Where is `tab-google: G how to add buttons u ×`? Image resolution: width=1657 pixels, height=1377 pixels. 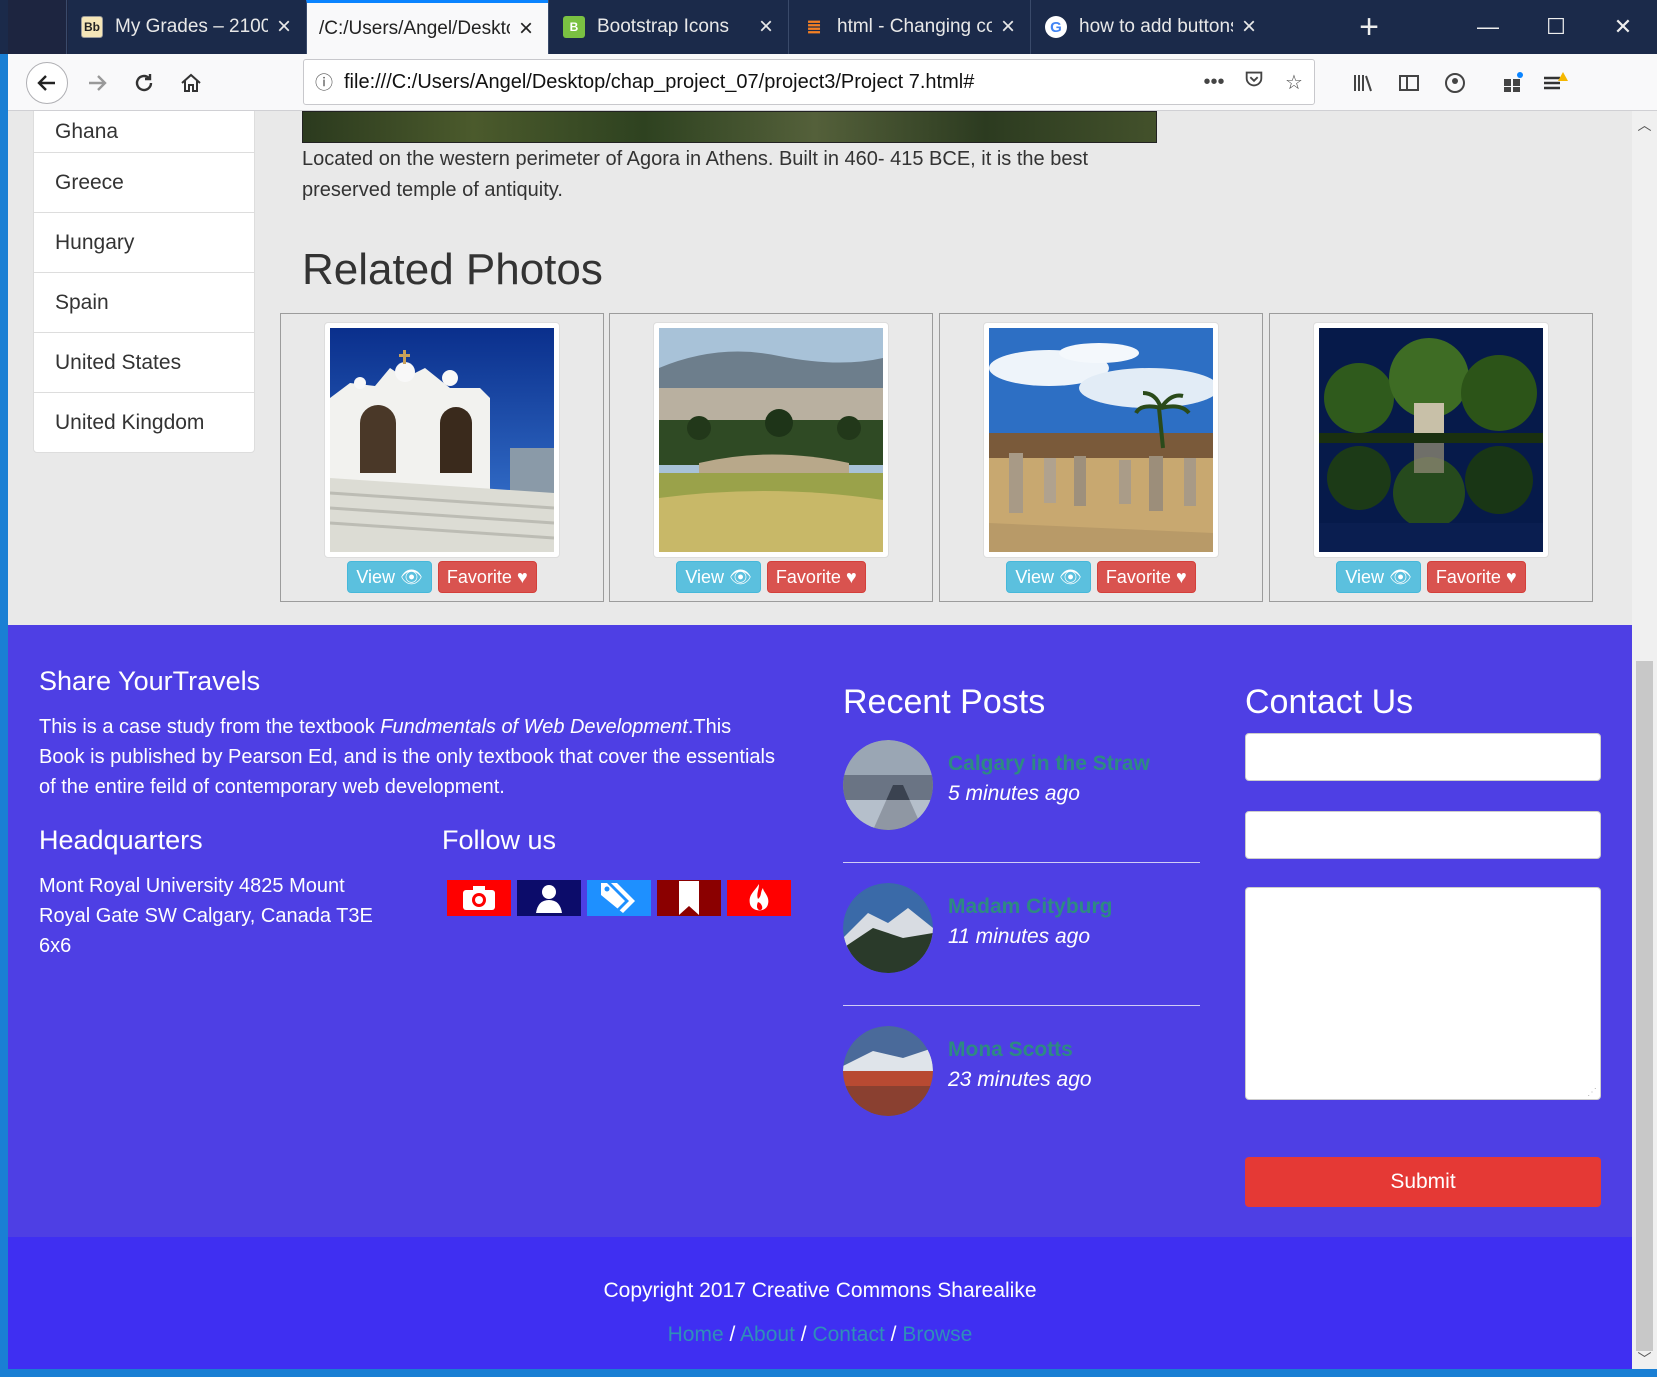
tab-google: G how to add buttons u × is located at coordinates (1150, 27).